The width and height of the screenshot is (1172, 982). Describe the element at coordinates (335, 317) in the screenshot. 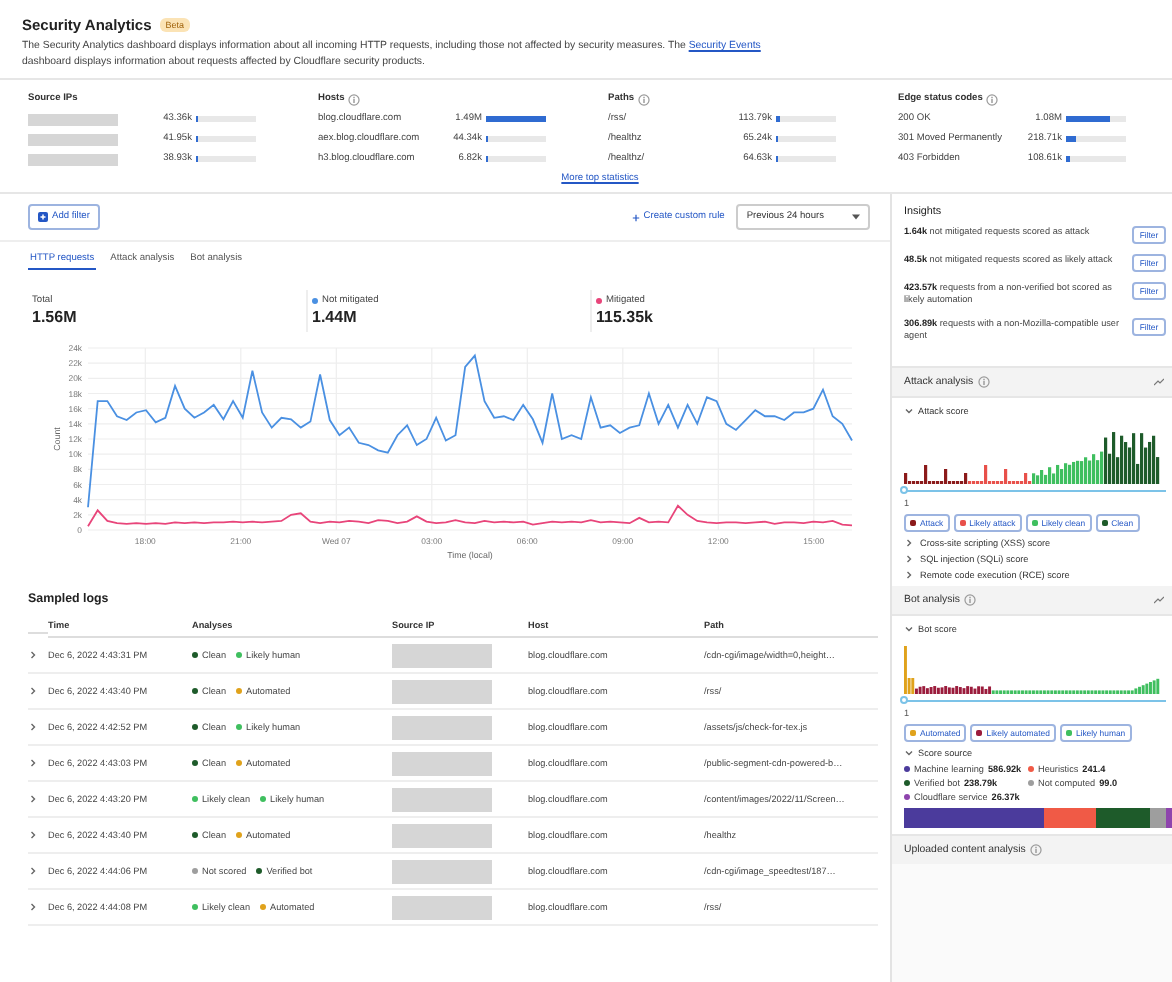

I see `total-value: 1.44M` at that location.